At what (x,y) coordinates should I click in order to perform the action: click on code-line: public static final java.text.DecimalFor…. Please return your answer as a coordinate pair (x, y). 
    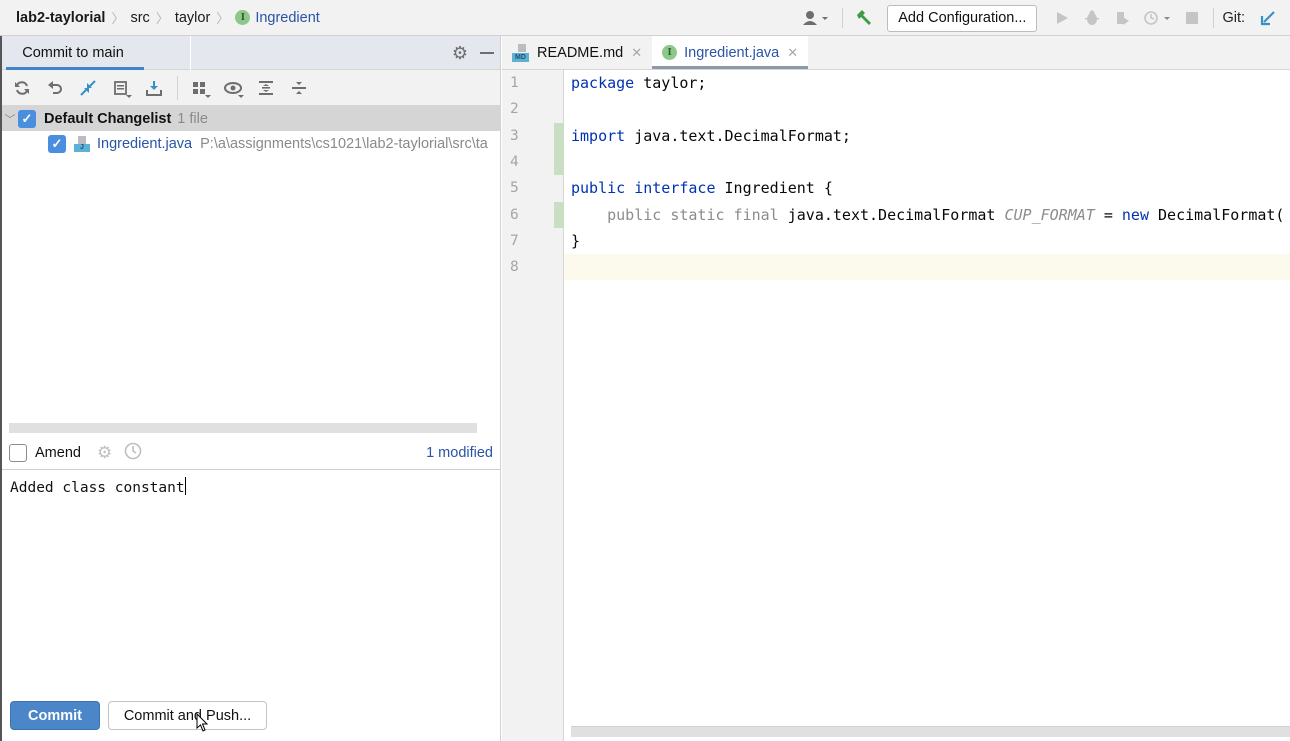
    Looking at the image, I should click on (927, 215).